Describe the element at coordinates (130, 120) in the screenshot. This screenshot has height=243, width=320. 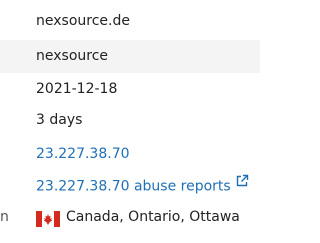
I see `age-row: 3 days` at that location.